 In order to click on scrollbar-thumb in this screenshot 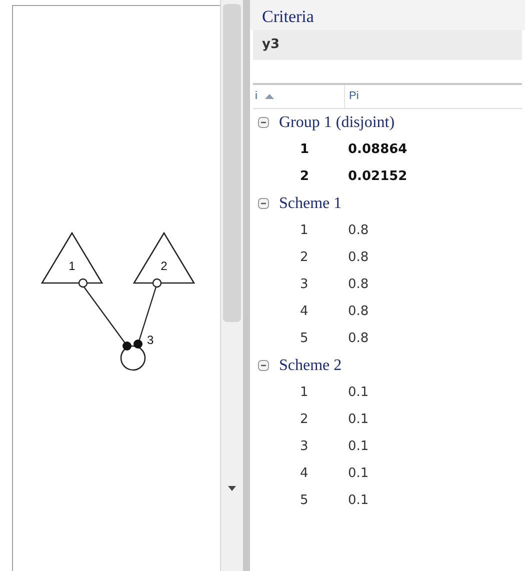, I will do `click(232, 163)`.